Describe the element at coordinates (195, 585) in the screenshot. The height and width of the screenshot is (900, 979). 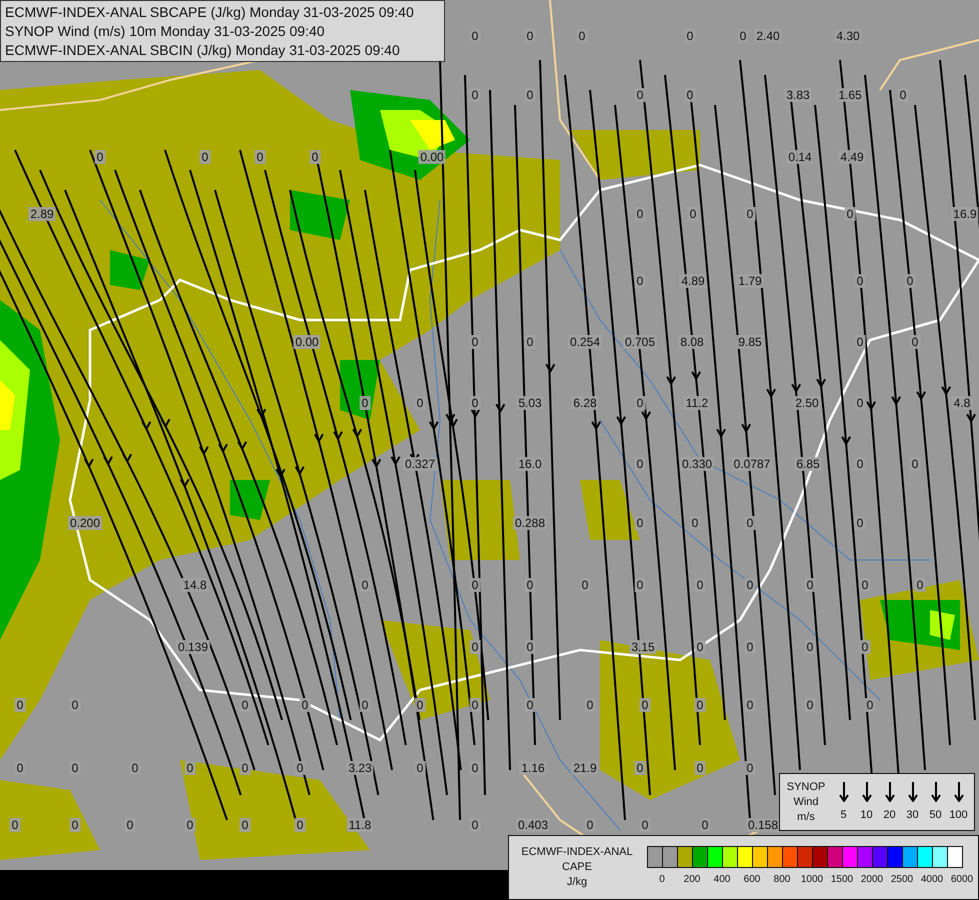
I see `map-value: 14.8` at that location.